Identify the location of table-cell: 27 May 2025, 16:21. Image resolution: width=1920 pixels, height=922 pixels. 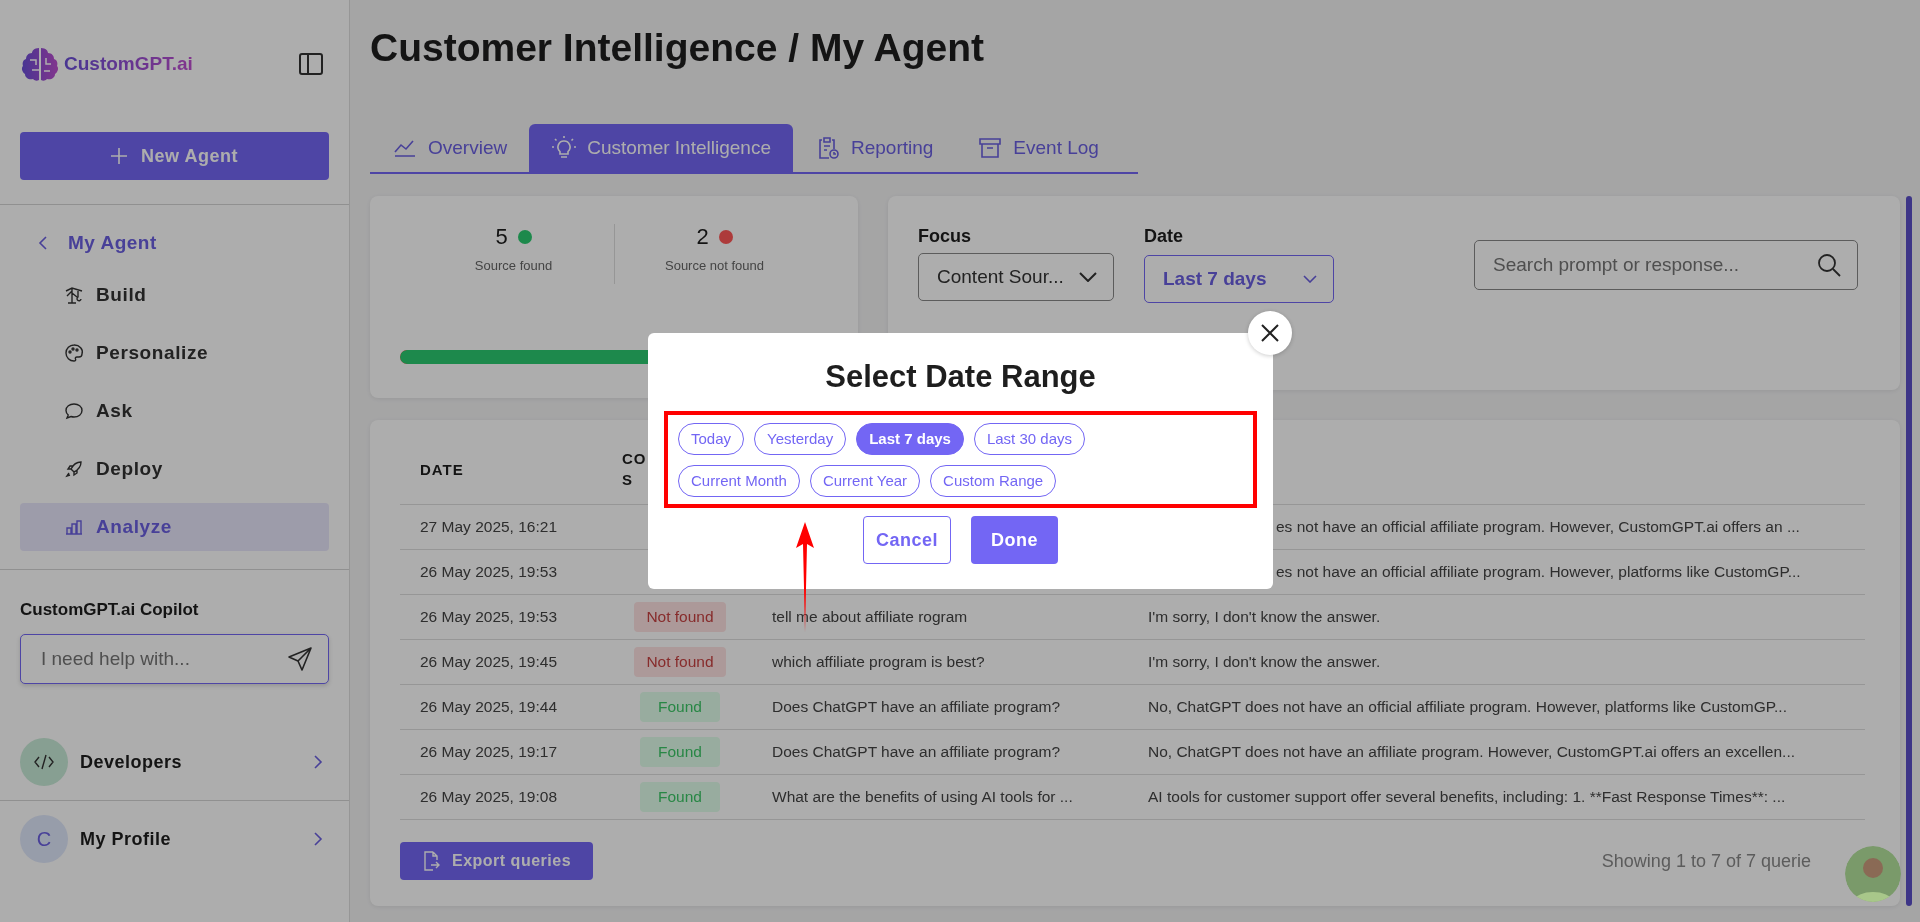
(489, 526).